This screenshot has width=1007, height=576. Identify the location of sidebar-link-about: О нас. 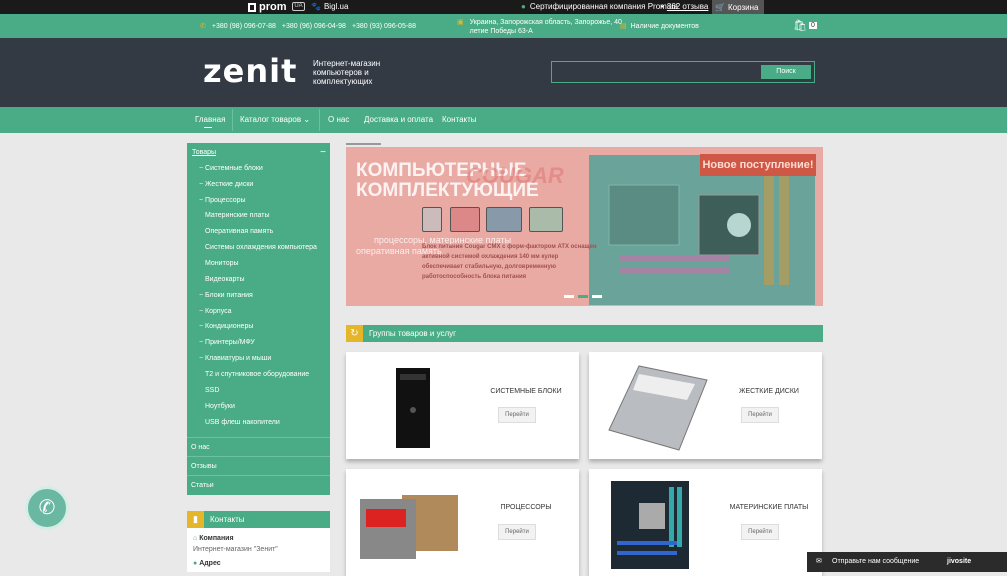
(258, 446).